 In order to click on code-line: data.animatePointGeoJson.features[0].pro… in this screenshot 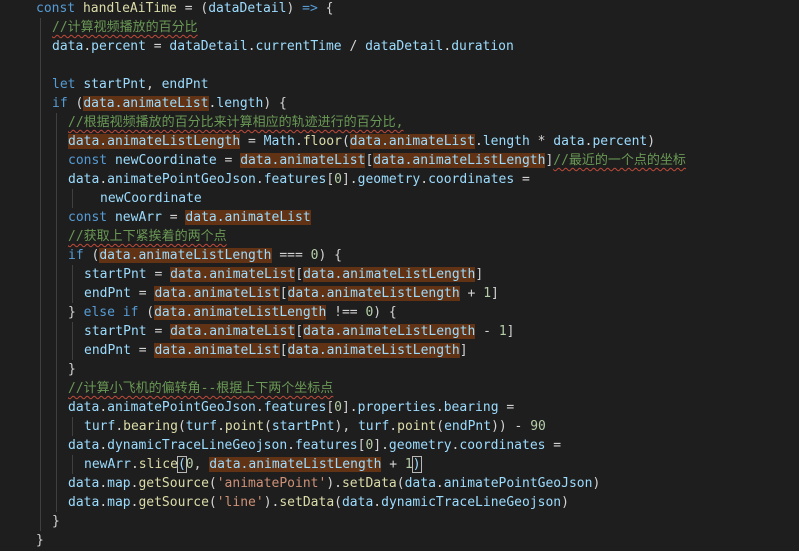, I will do `click(291, 407)`.